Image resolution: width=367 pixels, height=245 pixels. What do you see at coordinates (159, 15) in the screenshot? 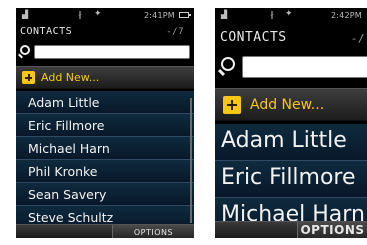
I see `clock: 2:41PM` at bounding box center [159, 15].